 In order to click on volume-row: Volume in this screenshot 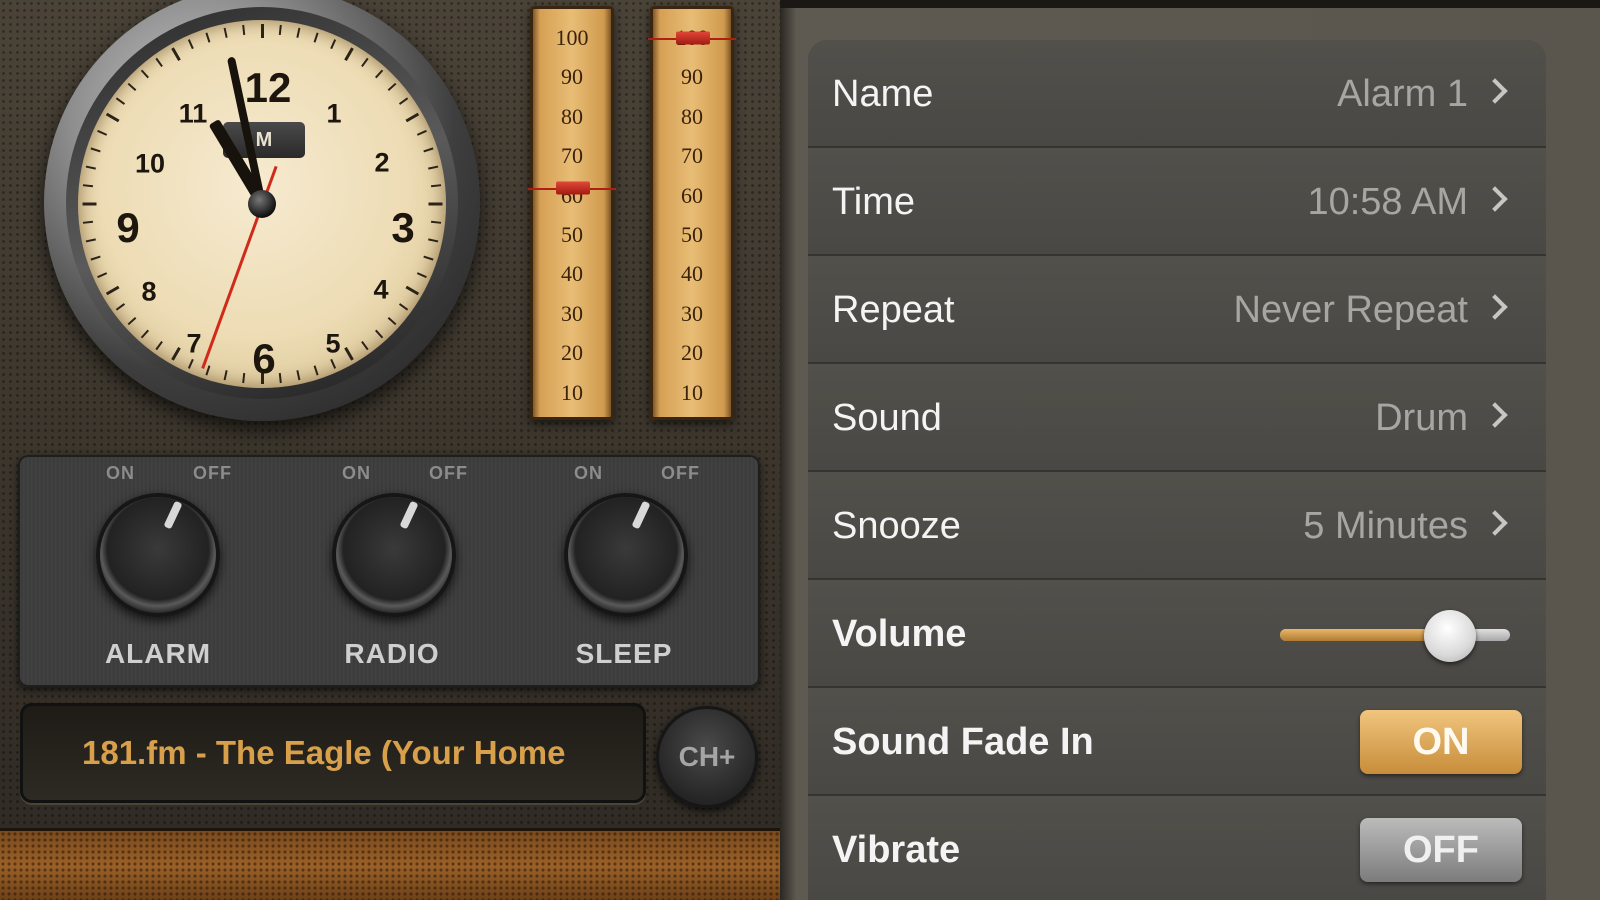, I will do `click(1177, 634)`.